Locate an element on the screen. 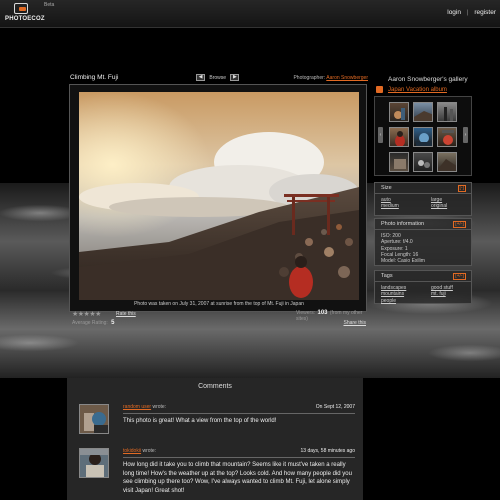 The width and height of the screenshot is (500, 500). auth-links: login | register is located at coordinates (469, 12).